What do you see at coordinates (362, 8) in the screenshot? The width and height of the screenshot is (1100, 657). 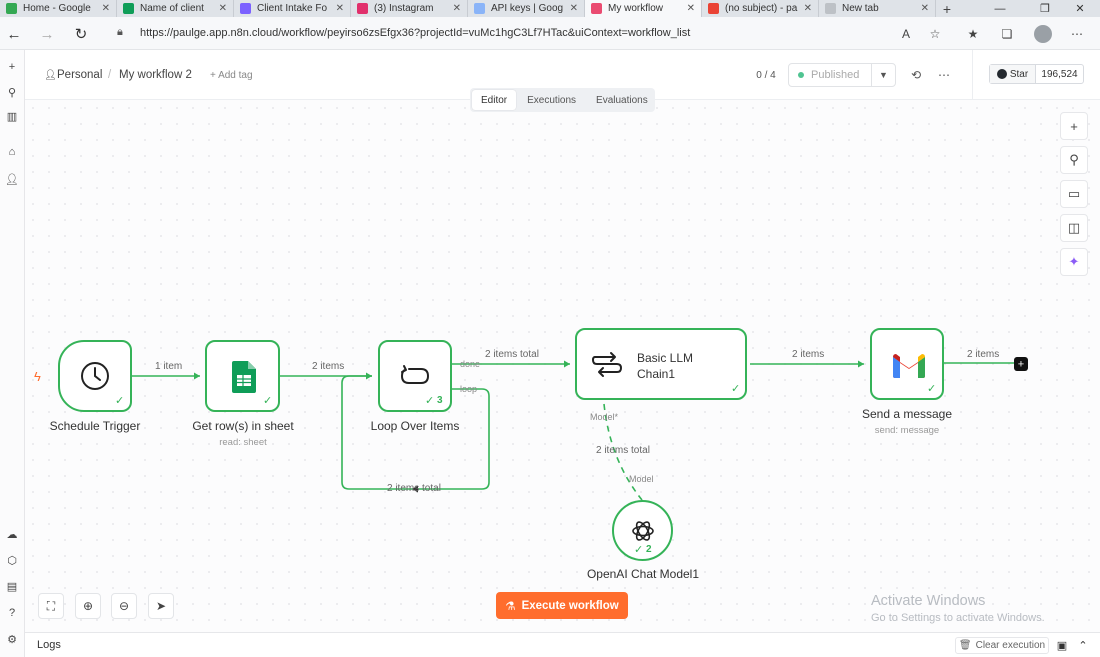 I see `instagram-icon` at bounding box center [362, 8].